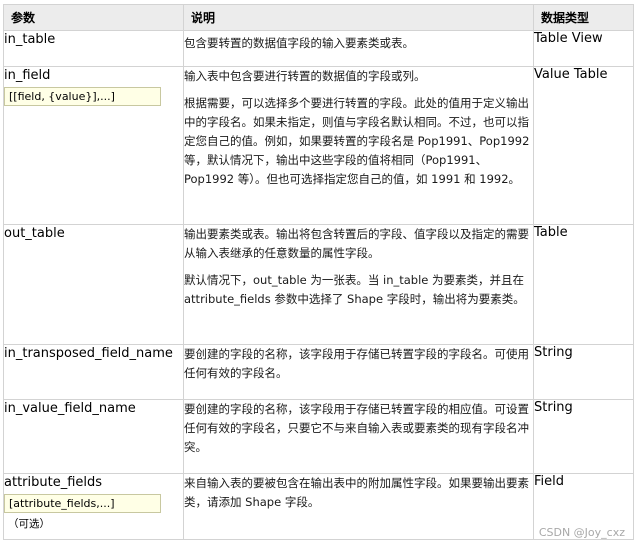 This screenshot has width=637, height=548. What do you see at coordinates (583, 284) in the screenshot?
I see `param-data-type: Table` at bounding box center [583, 284].